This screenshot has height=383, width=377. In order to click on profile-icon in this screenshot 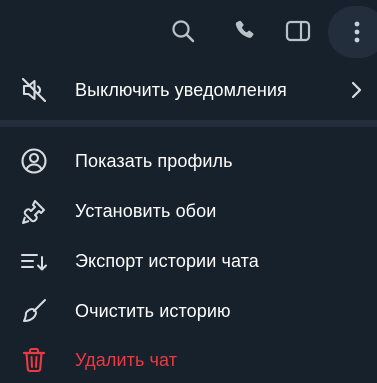, I will do `click(34, 161)`.